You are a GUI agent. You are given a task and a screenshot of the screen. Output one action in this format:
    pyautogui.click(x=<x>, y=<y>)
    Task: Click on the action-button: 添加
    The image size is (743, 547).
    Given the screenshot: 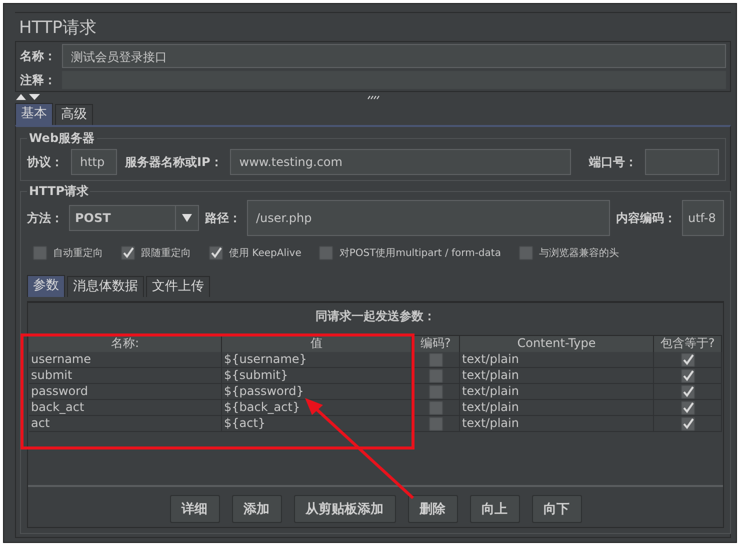 What is the action you would take?
    pyautogui.click(x=257, y=509)
    